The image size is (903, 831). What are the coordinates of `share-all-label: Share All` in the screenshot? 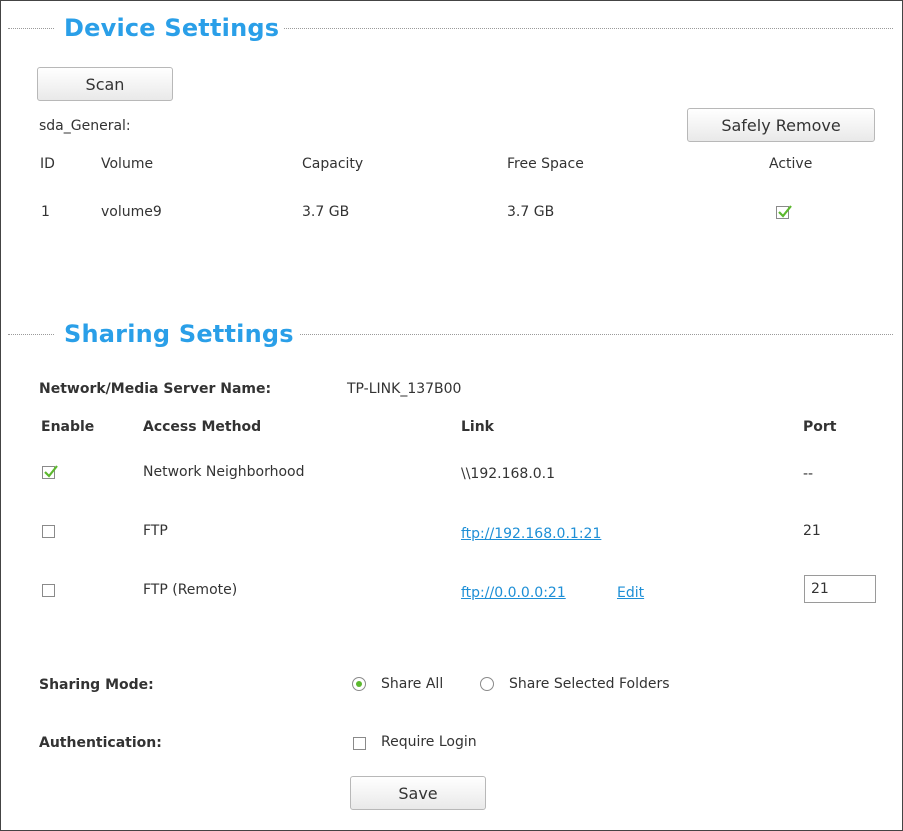 It's located at (412, 684).